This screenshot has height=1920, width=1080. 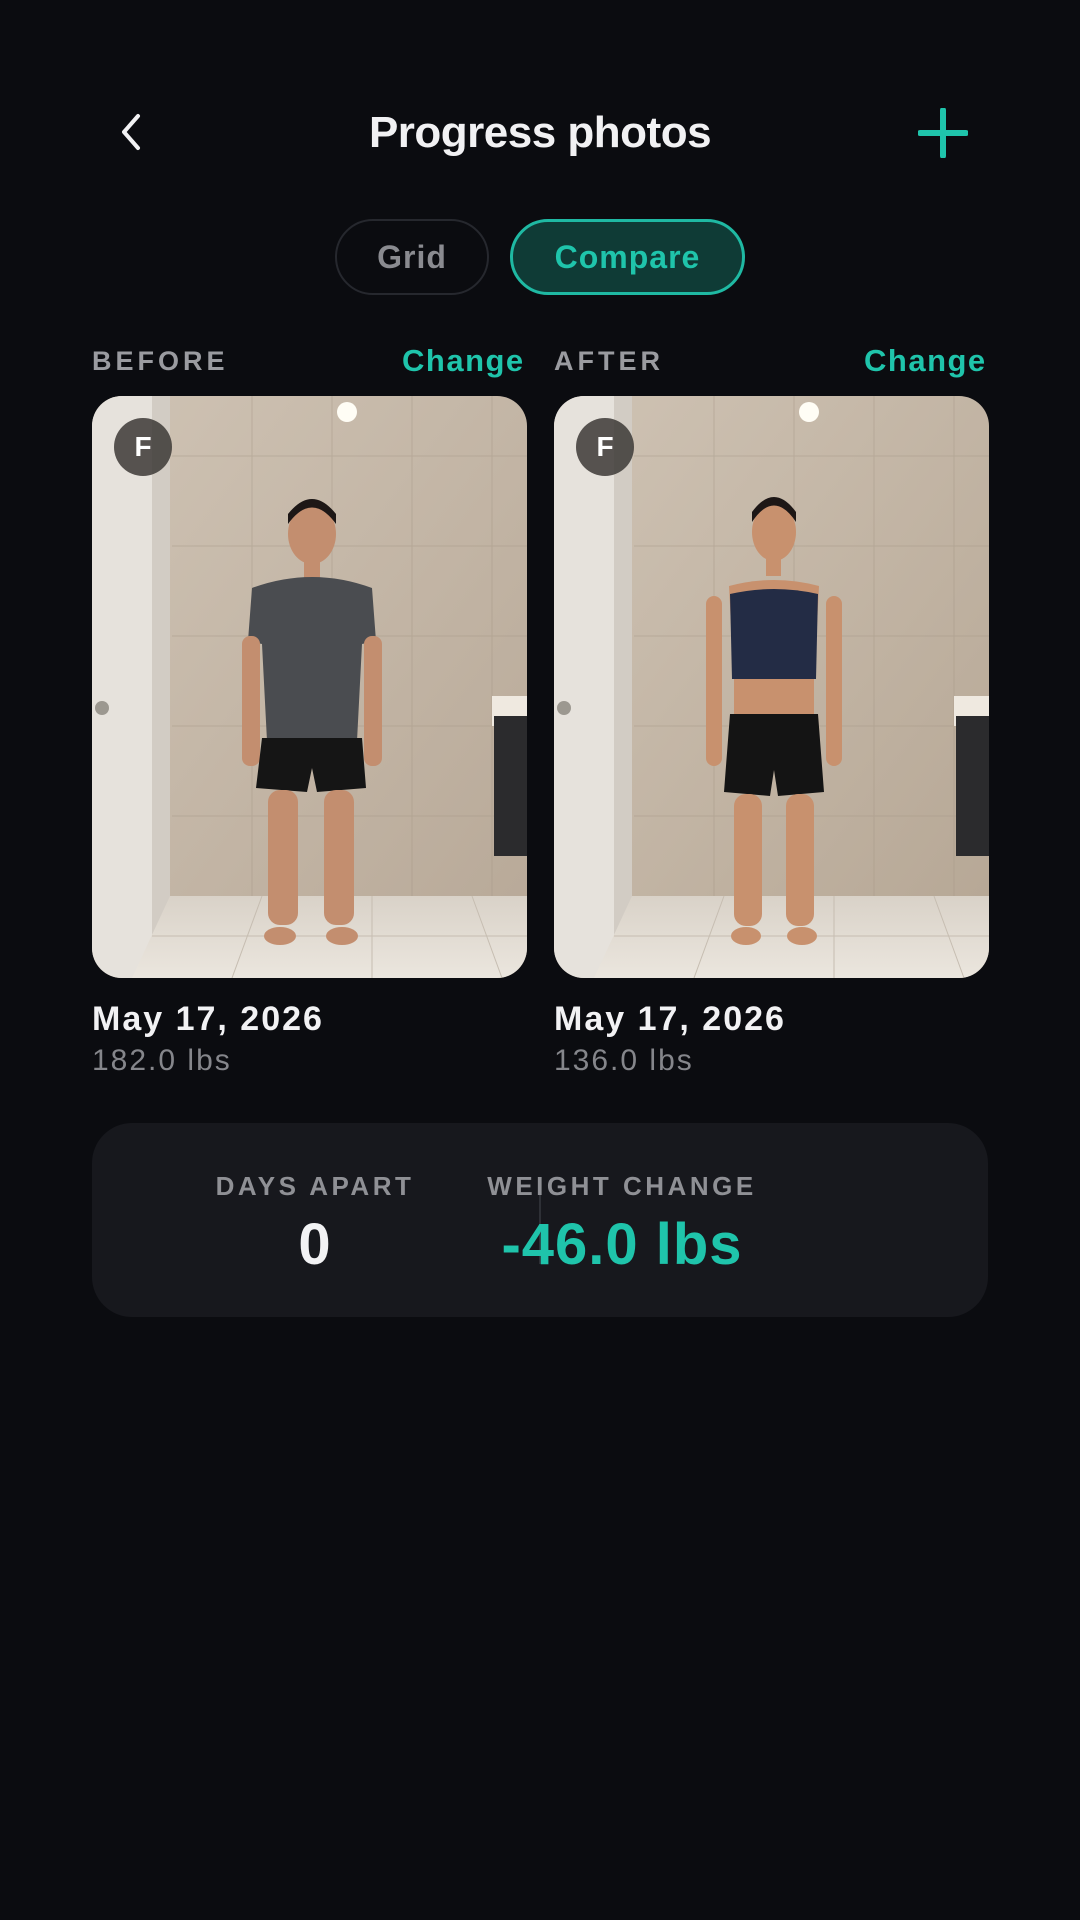 What do you see at coordinates (208, 1019) in the screenshot?
I see `before-date: May 17, 2026` at bounding box center [208, 1019].